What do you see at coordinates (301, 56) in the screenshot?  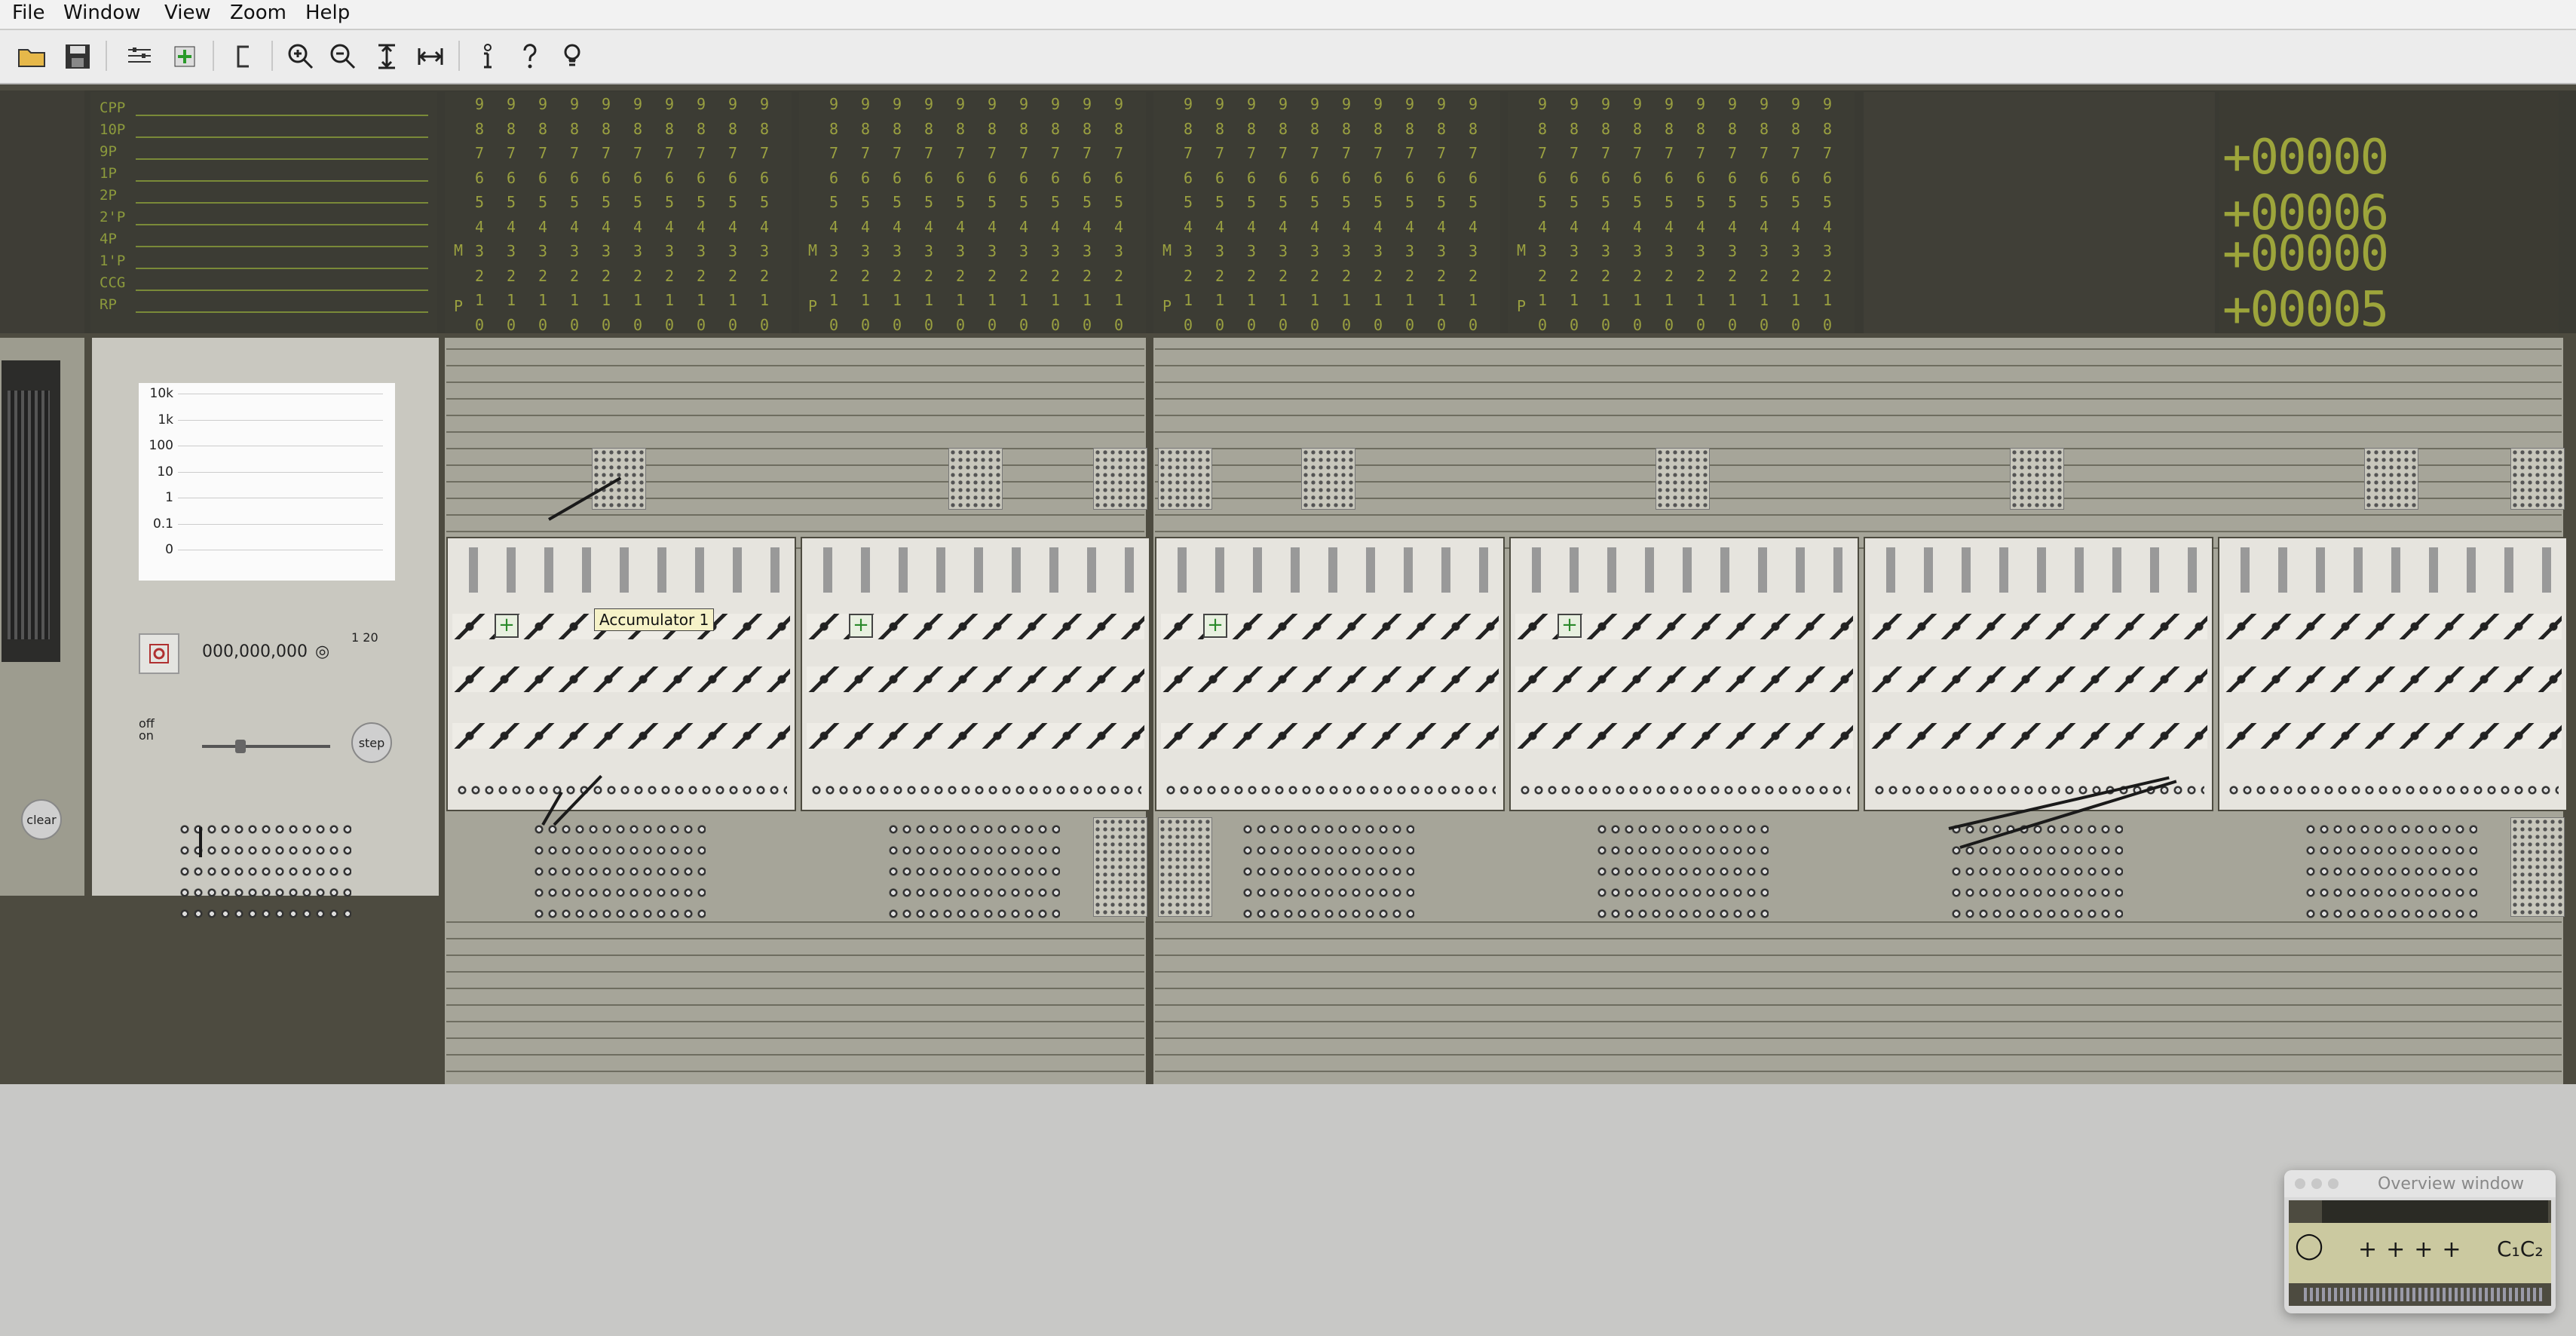 I see `zoom-in-icon` at bounding box center [301, 56].